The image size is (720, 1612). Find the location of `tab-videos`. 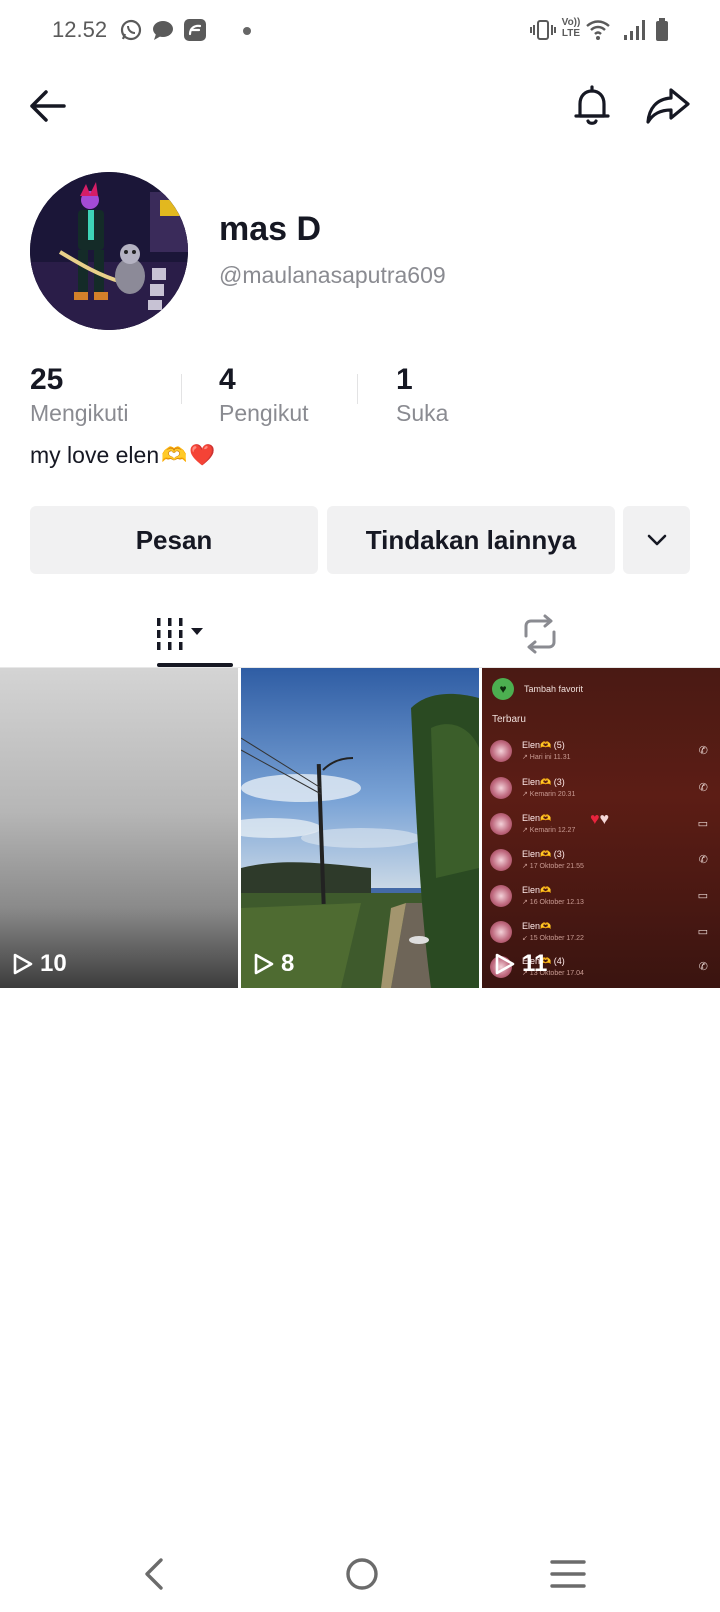

tab-videos is located at coordinates (180, 634).